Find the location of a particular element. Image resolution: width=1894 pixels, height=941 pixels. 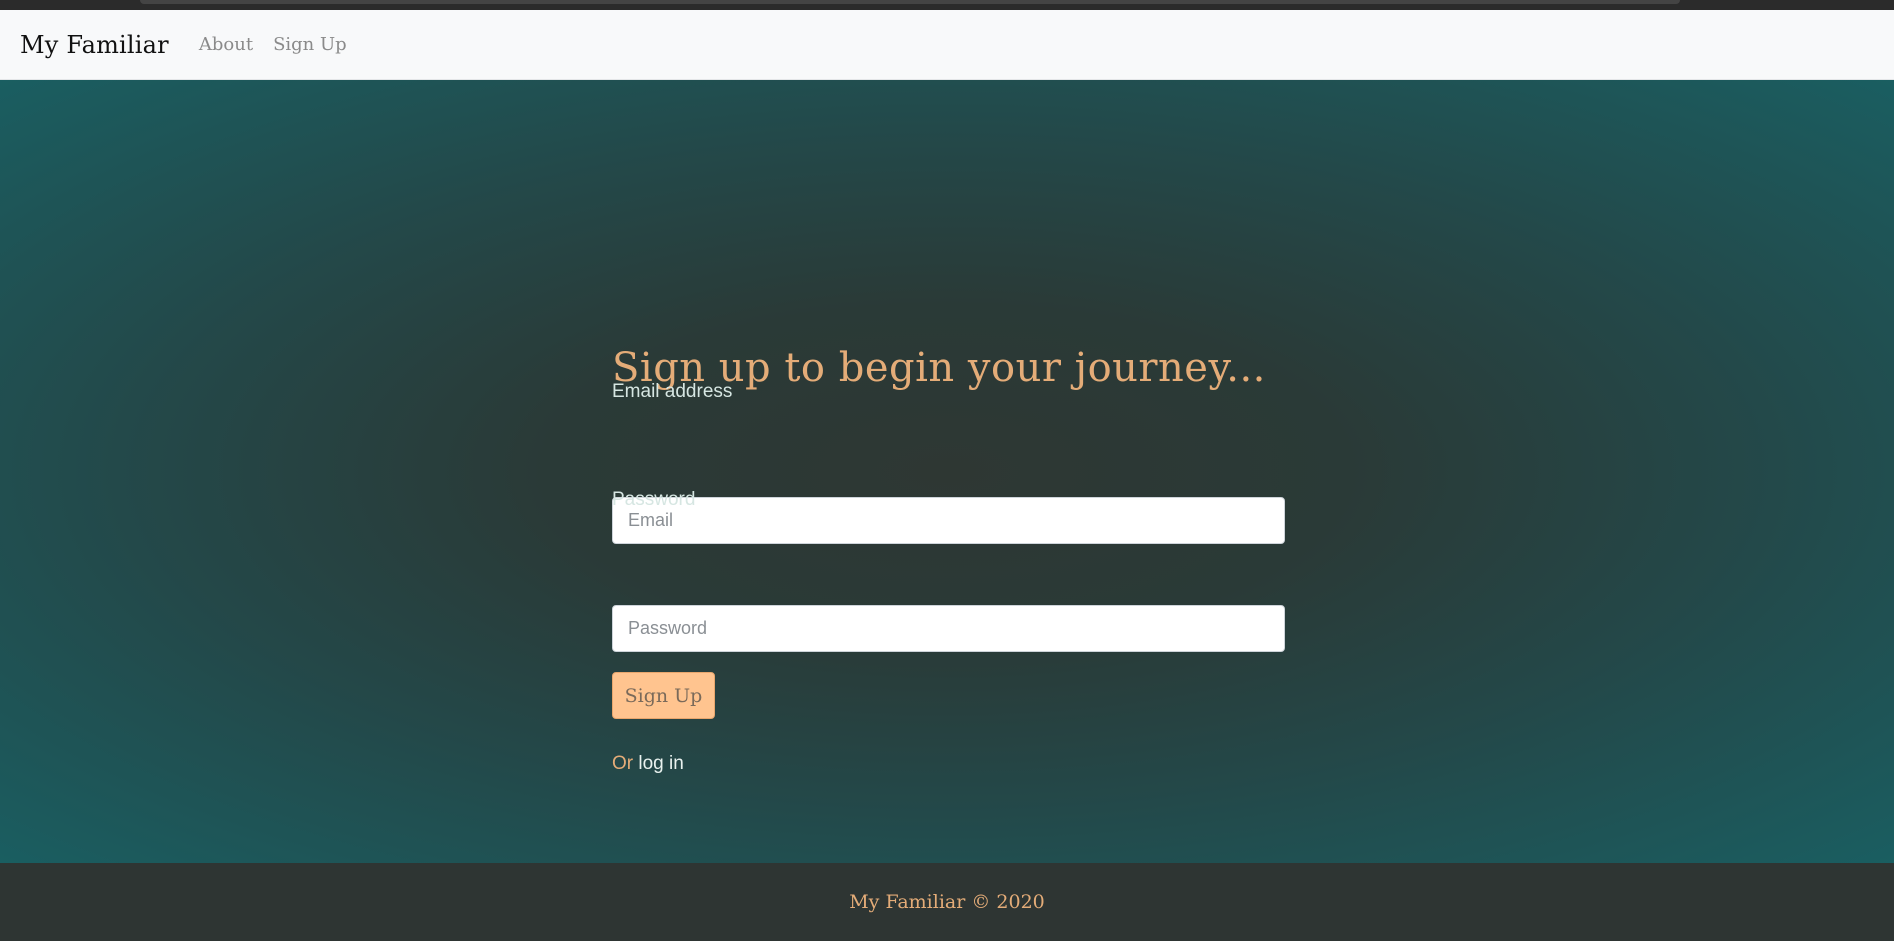

footer: My Familiar © 2020 is located at coordinates (947, 902).